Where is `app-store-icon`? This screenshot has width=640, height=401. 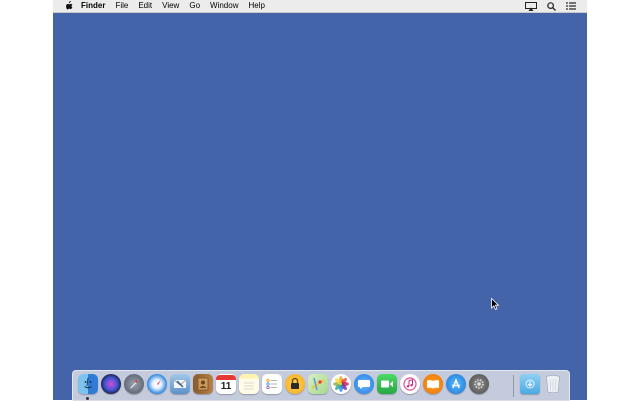 app-store-icon is located at coordinates (456, 384).